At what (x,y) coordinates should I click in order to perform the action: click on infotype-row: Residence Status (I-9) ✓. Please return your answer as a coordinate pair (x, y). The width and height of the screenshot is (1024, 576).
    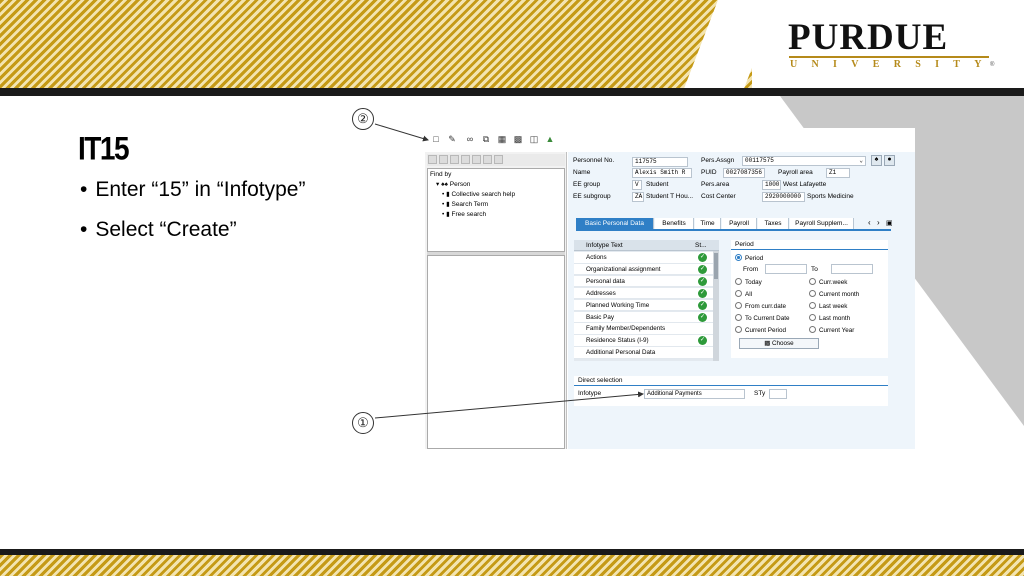
    Looking at the image, I should click on (646, 341).